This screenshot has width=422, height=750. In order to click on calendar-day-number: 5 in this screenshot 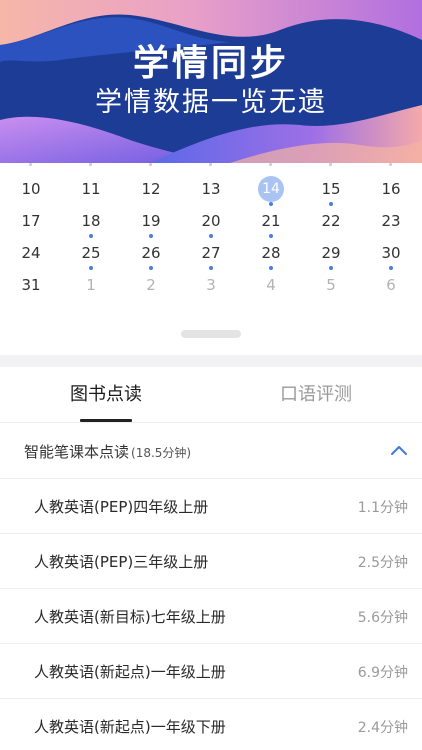, I will do `click(331, 285)`.